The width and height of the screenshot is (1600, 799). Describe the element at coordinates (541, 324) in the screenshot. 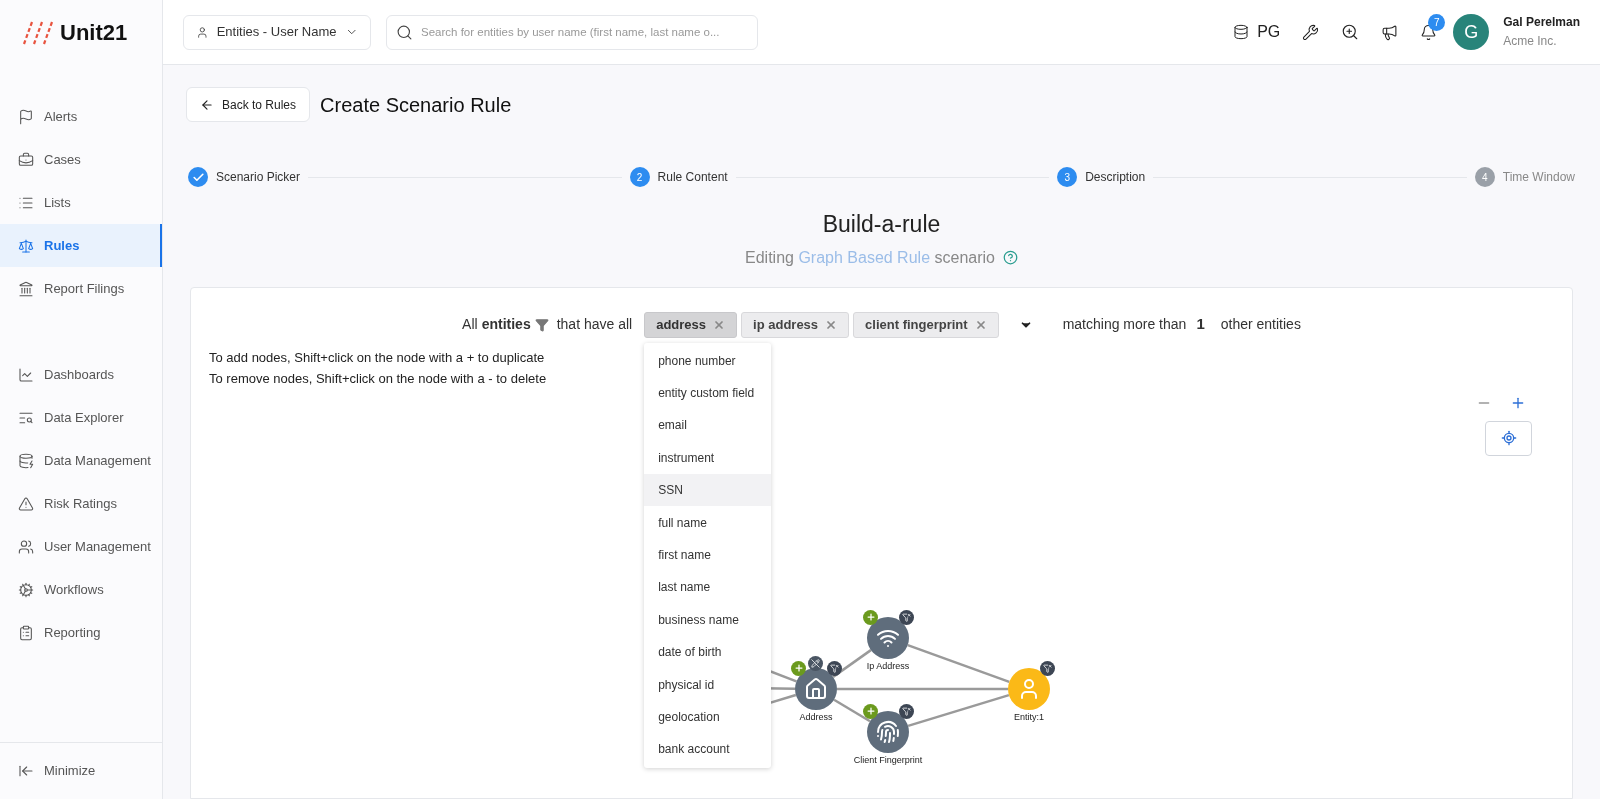

I see `filter-icon` at that location.